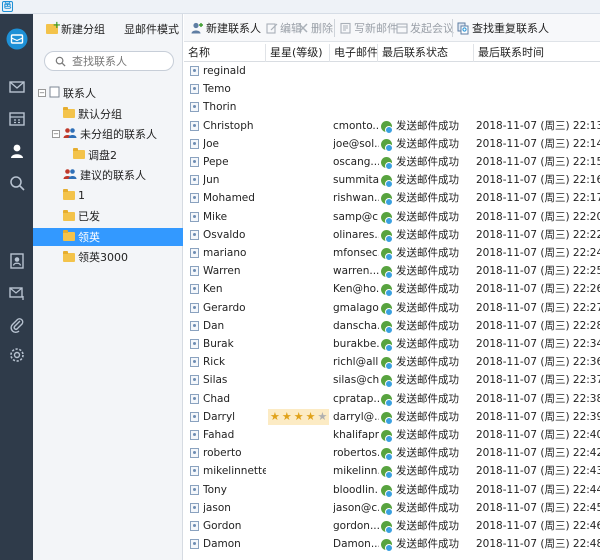 This screenshot has width=600, height=560. Describe the element at coordinates (392, 107) in the screenshot. I see `table-row: Thorin` at that location.